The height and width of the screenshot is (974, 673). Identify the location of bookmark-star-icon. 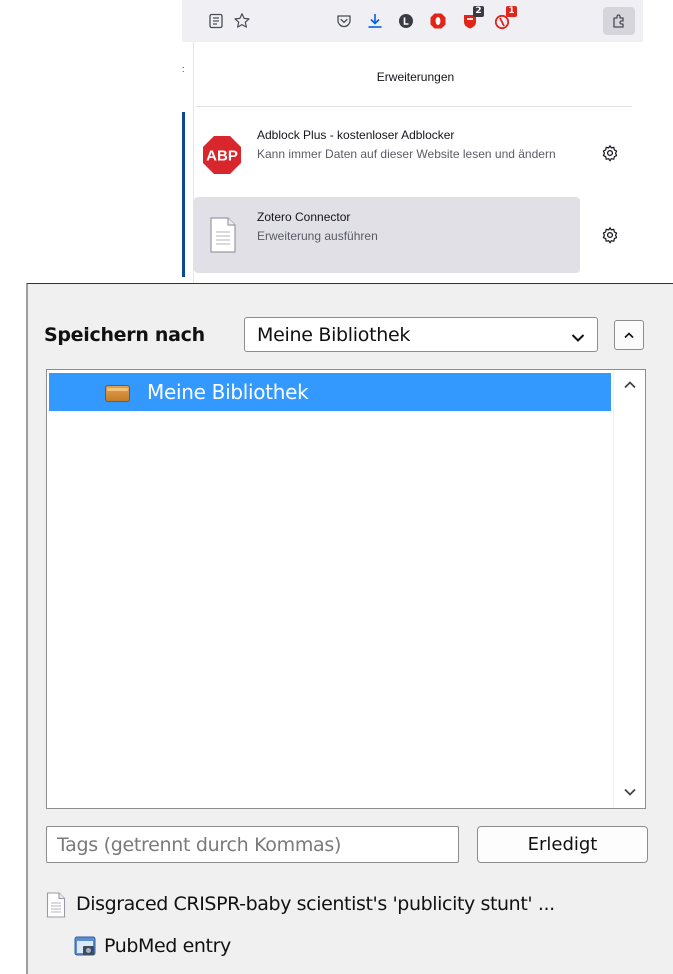
(242, 21).